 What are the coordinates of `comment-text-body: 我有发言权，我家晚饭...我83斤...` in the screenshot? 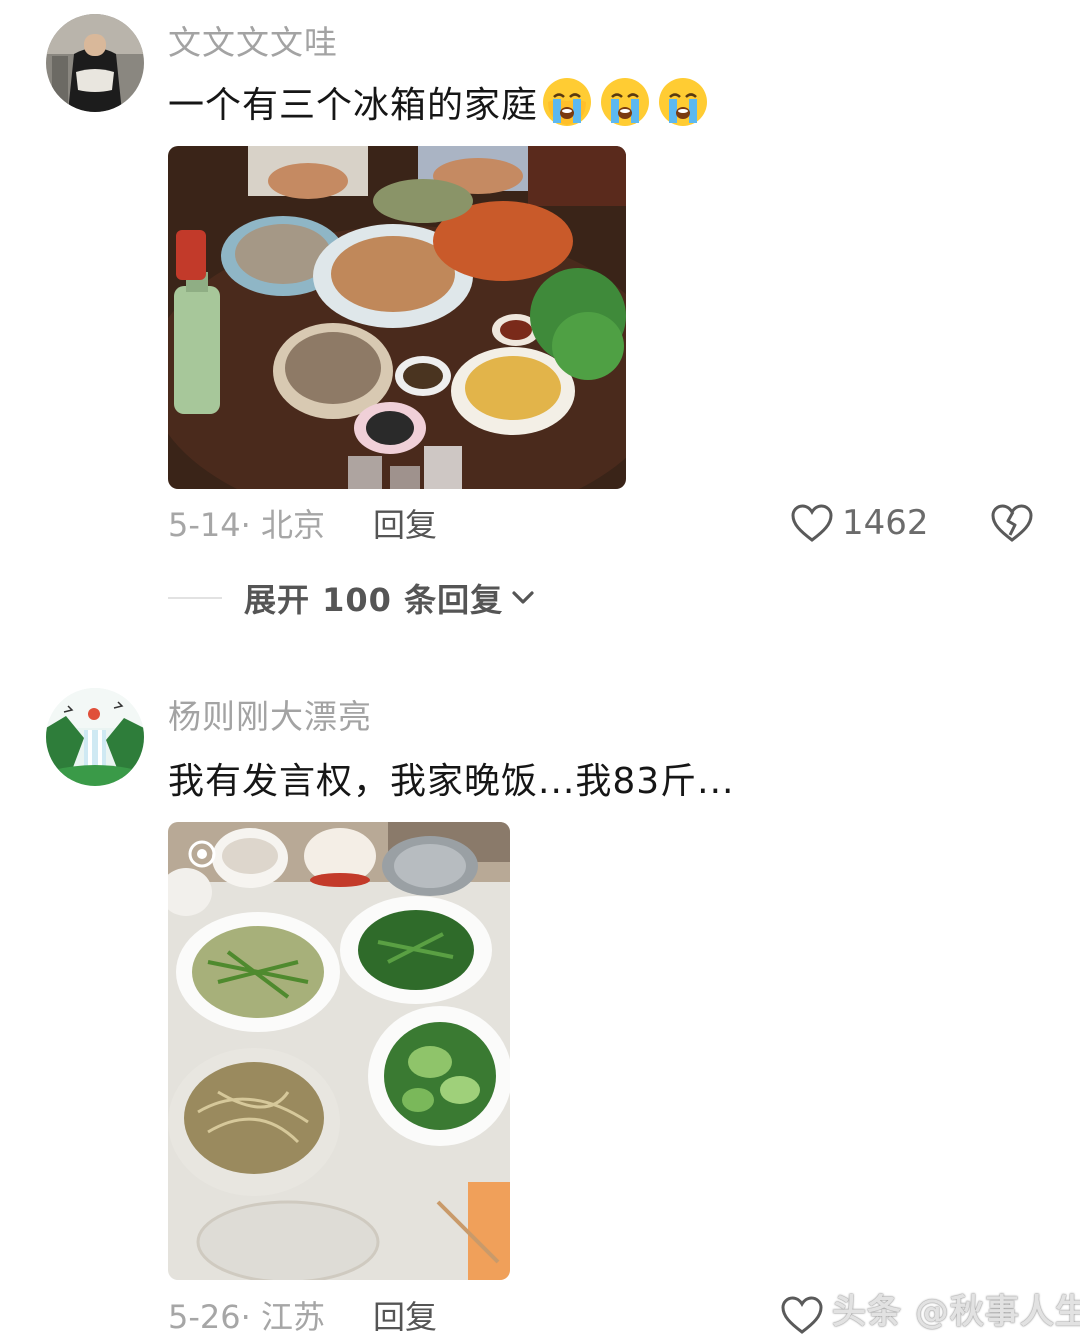 It's located at (451, 781).